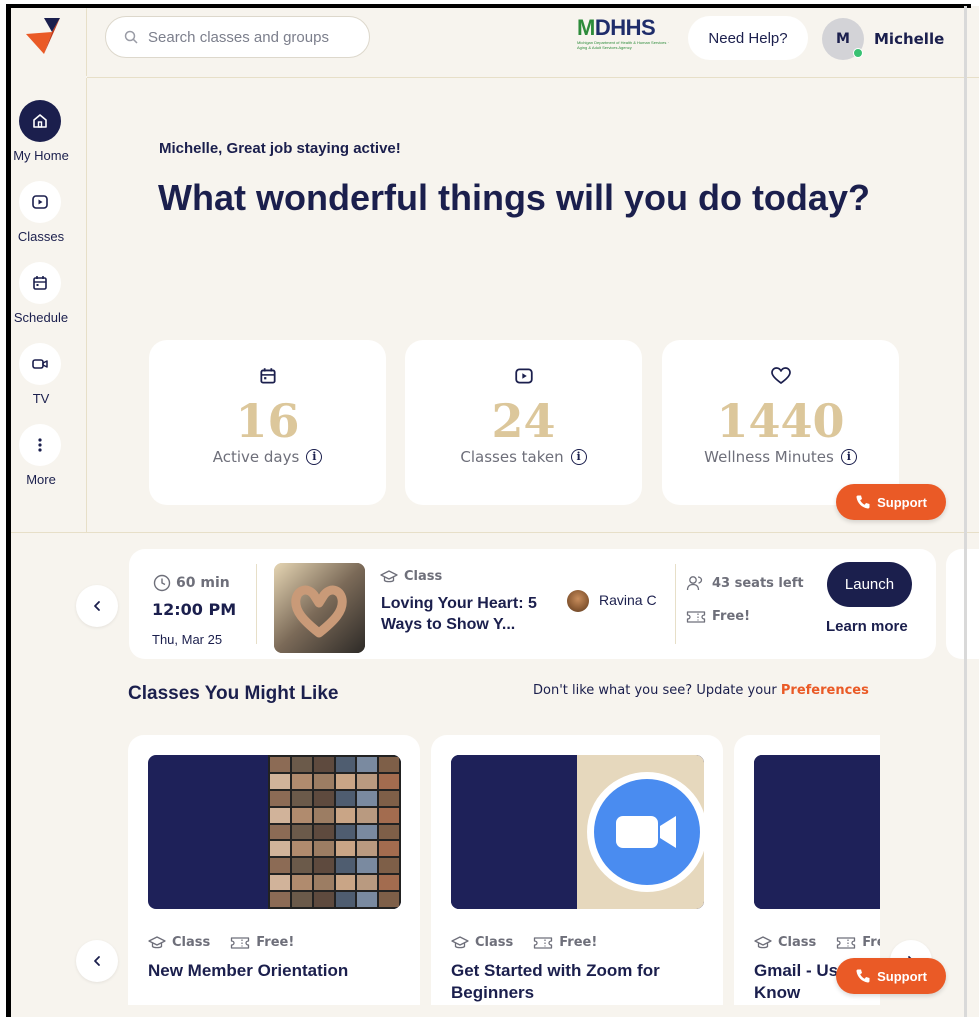  I want to click on divider, so click(675, 604).